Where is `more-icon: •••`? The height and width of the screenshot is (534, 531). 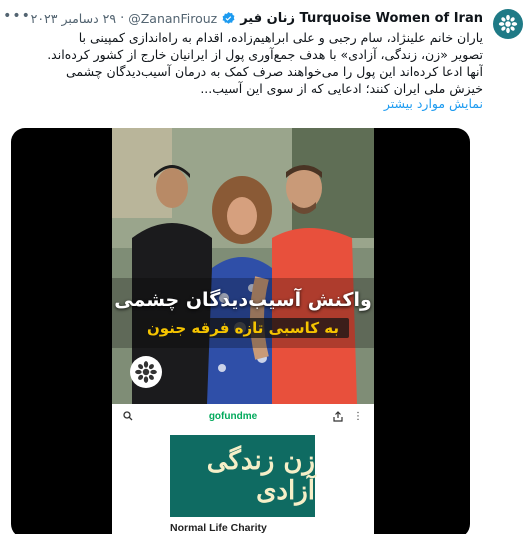 more-icon: ••• is located at coordinates (17, 16).